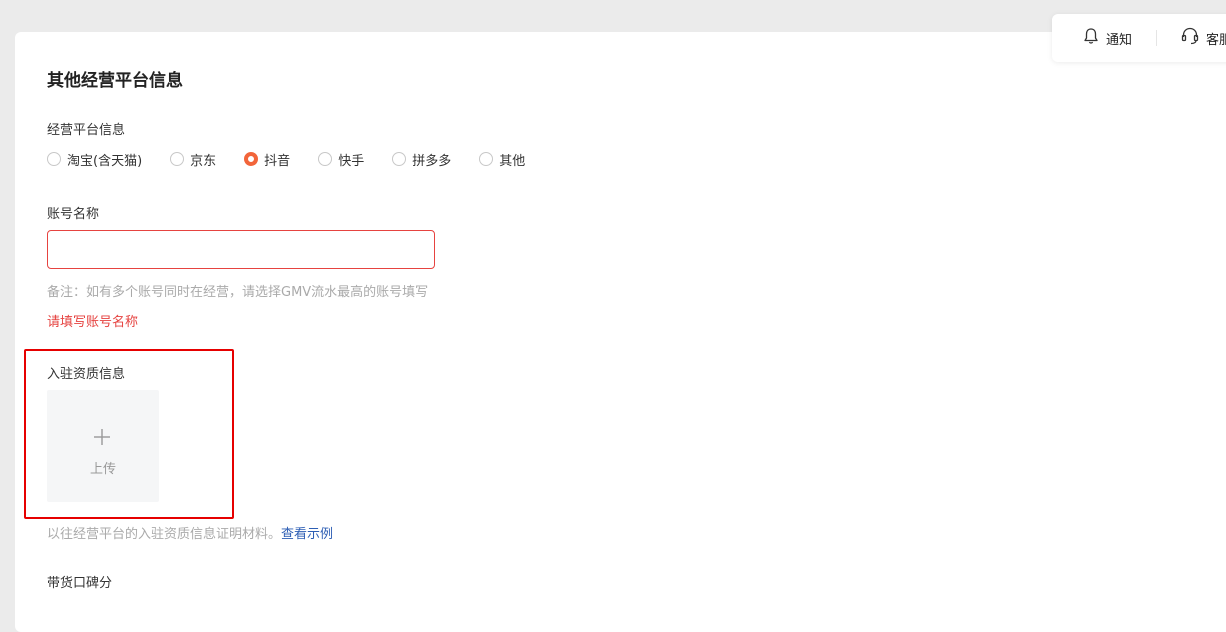  What do you see at coordinates (1193, 38) in the screenshot?
I see `headset-icon` at bounding box center [1193, 38].